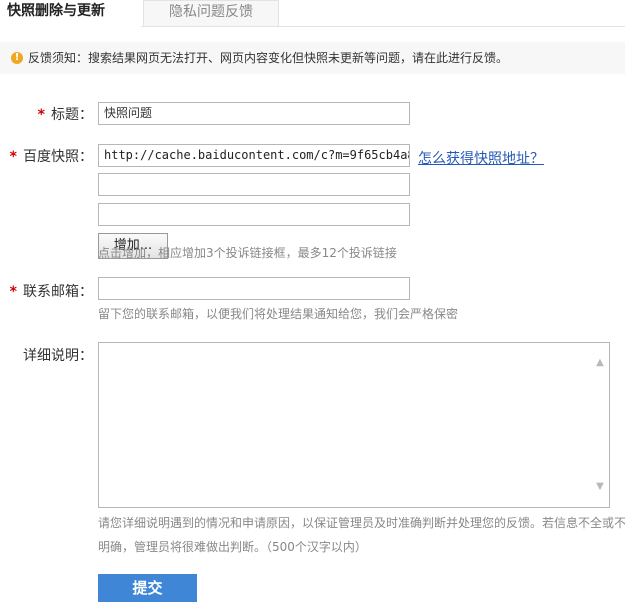 Image resolution: width=625 pixels, height=606 pixels. What do you see at coordinates (147, 588) in the screenshot?
I see `submit-button: 提交` at bounding box center [147, 588].